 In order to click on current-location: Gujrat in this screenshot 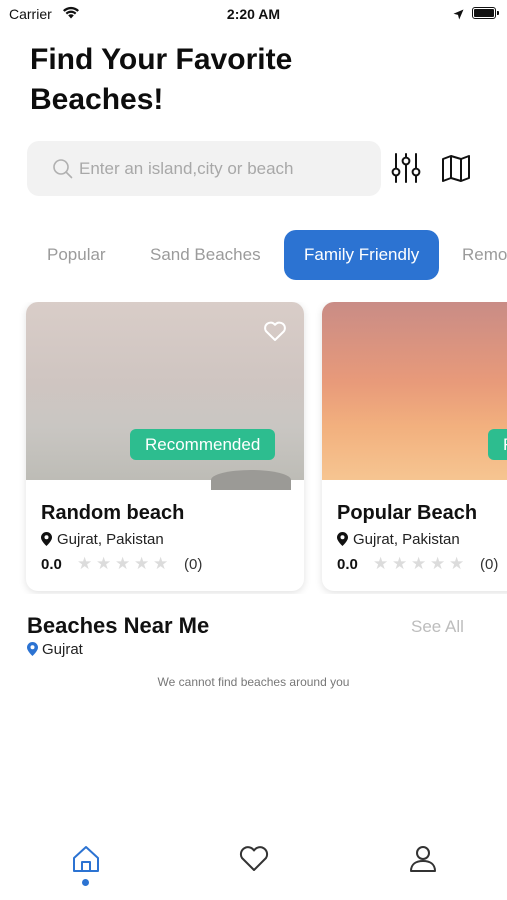, I will do `click(55, 649)`.